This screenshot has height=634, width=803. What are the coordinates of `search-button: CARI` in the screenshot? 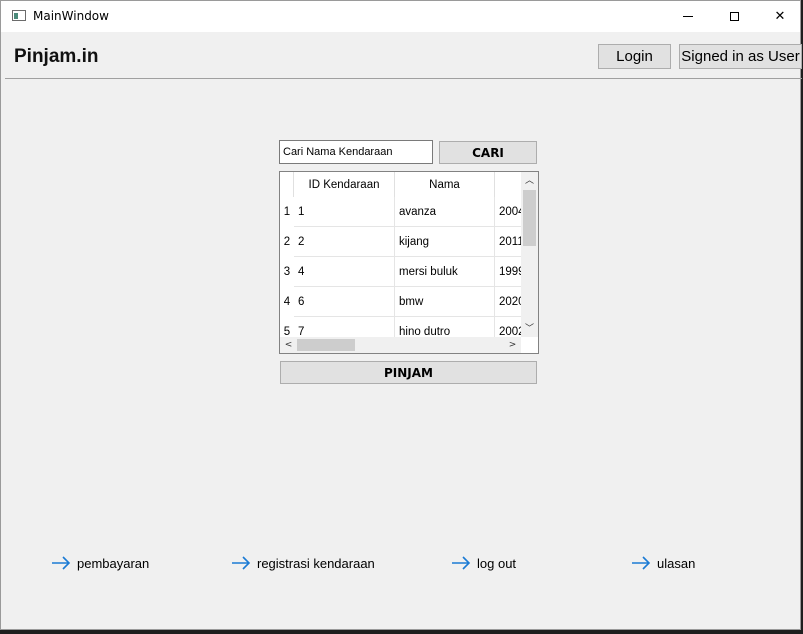 It's located at (488, 152).